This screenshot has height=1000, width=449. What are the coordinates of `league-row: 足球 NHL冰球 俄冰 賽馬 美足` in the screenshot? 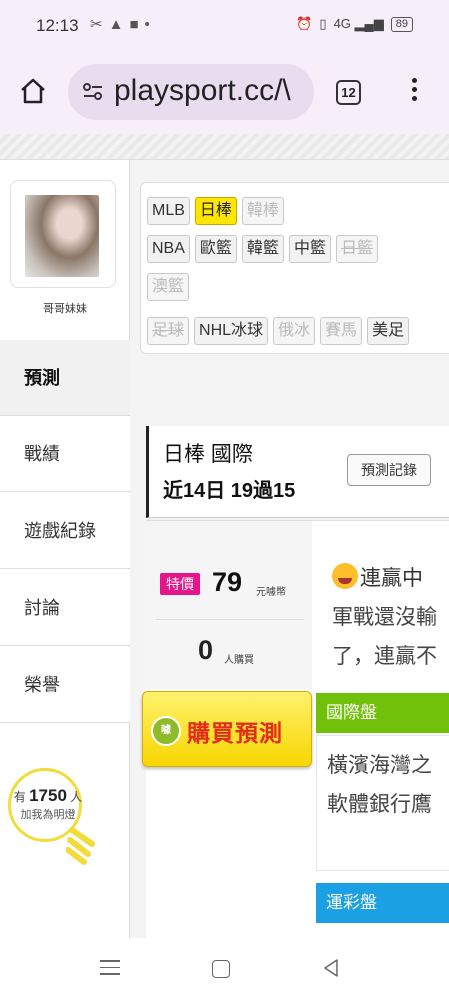 It's located at (278, 331).